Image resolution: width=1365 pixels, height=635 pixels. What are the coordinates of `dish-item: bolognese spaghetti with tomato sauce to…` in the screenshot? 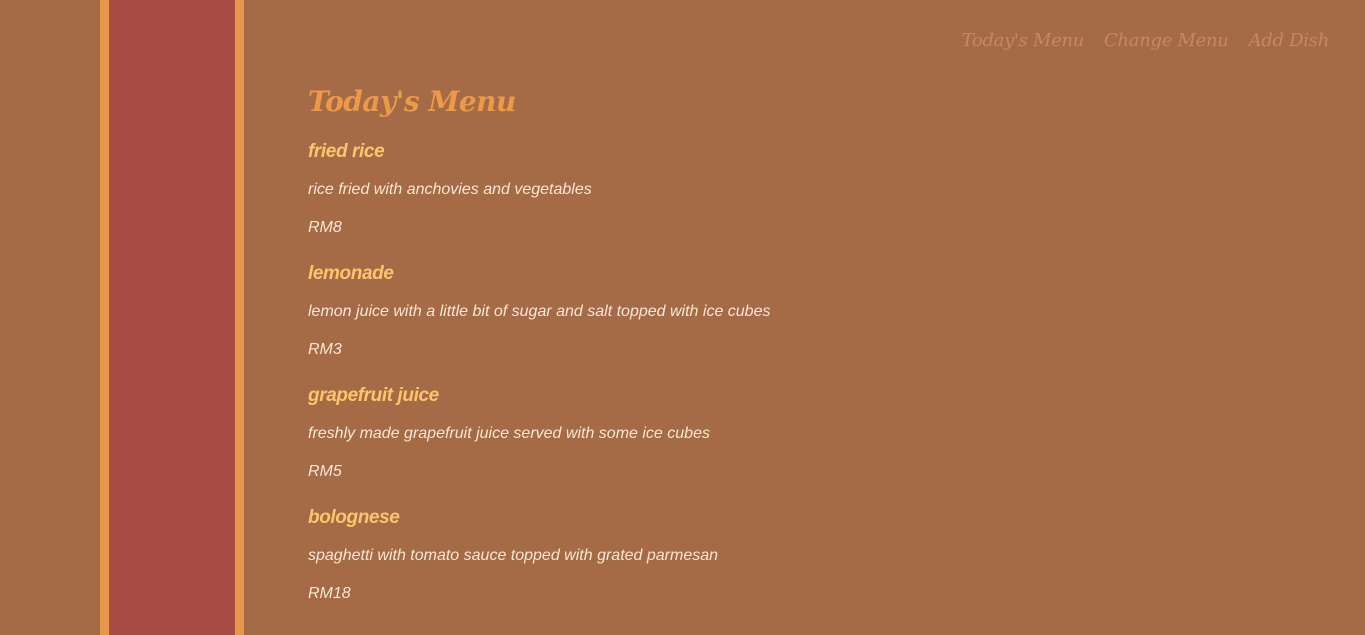 It's located at (658, 569).